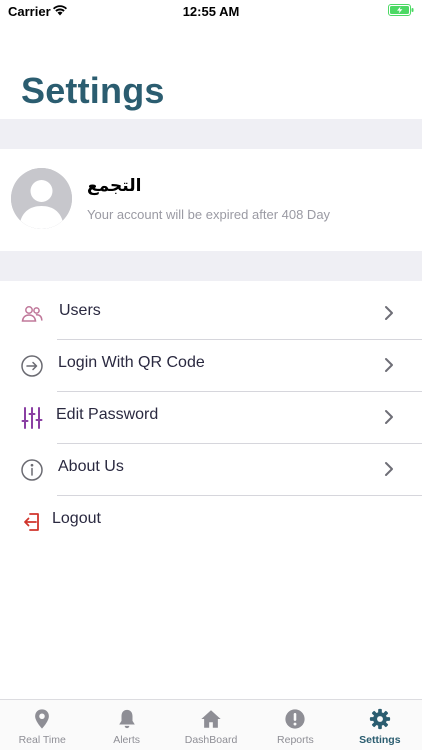 The width and height of the screenshot is (422, 750). I want to click on tab-alerts: Alerts, so click(126, 725).